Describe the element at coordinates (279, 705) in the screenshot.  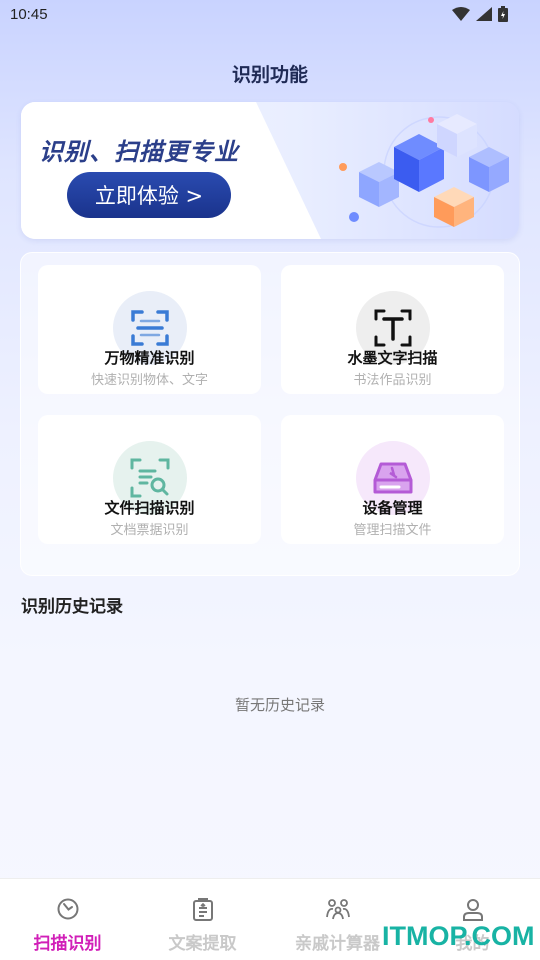
I see `history-empty-message: 暂无历史记录` at that location.